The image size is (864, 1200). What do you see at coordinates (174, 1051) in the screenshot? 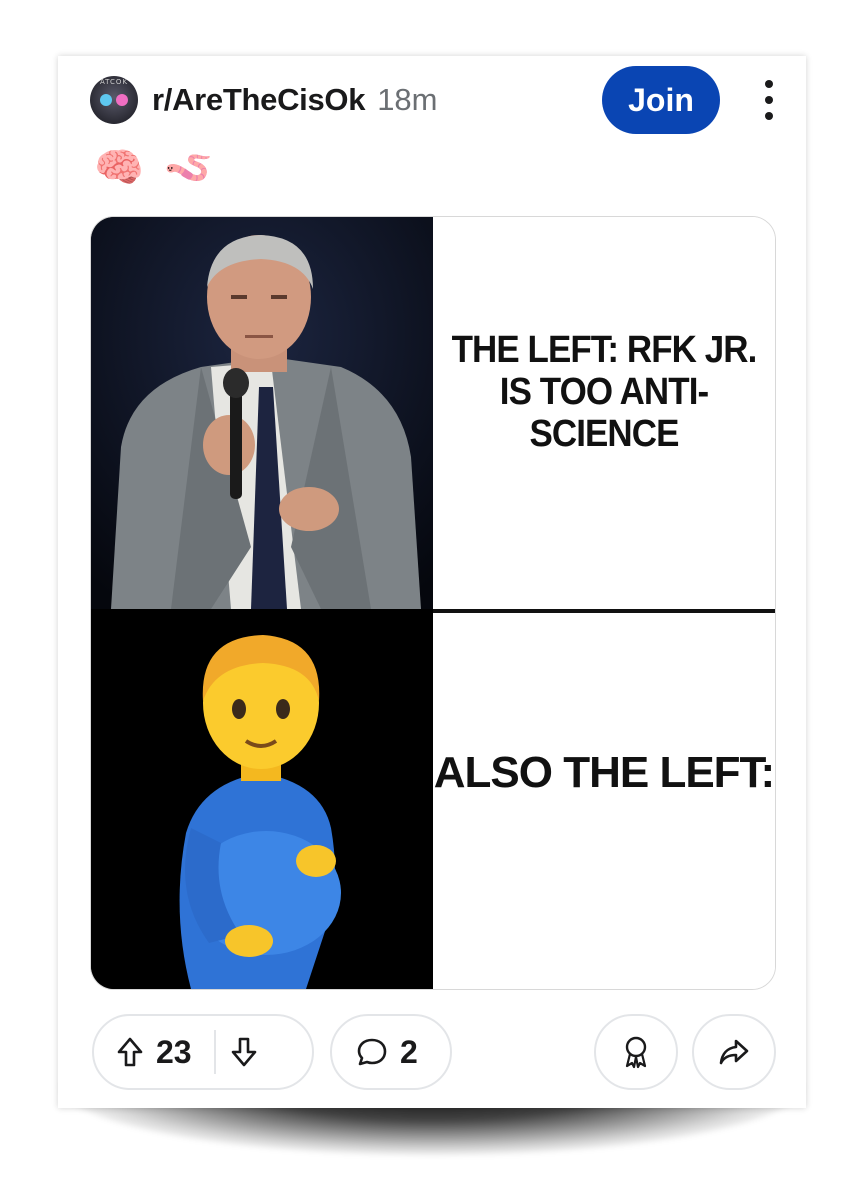
I see `upvote-count: 23` at bounding box center [174, 1051].